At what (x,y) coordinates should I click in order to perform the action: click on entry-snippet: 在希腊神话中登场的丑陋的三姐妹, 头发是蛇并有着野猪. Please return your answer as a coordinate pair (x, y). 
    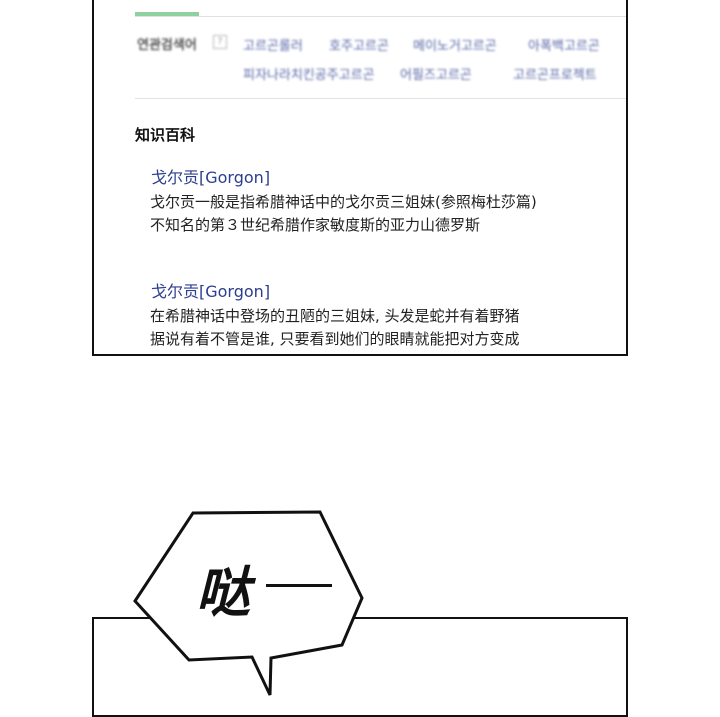
    Looking at the image, I should click on (335, 316).